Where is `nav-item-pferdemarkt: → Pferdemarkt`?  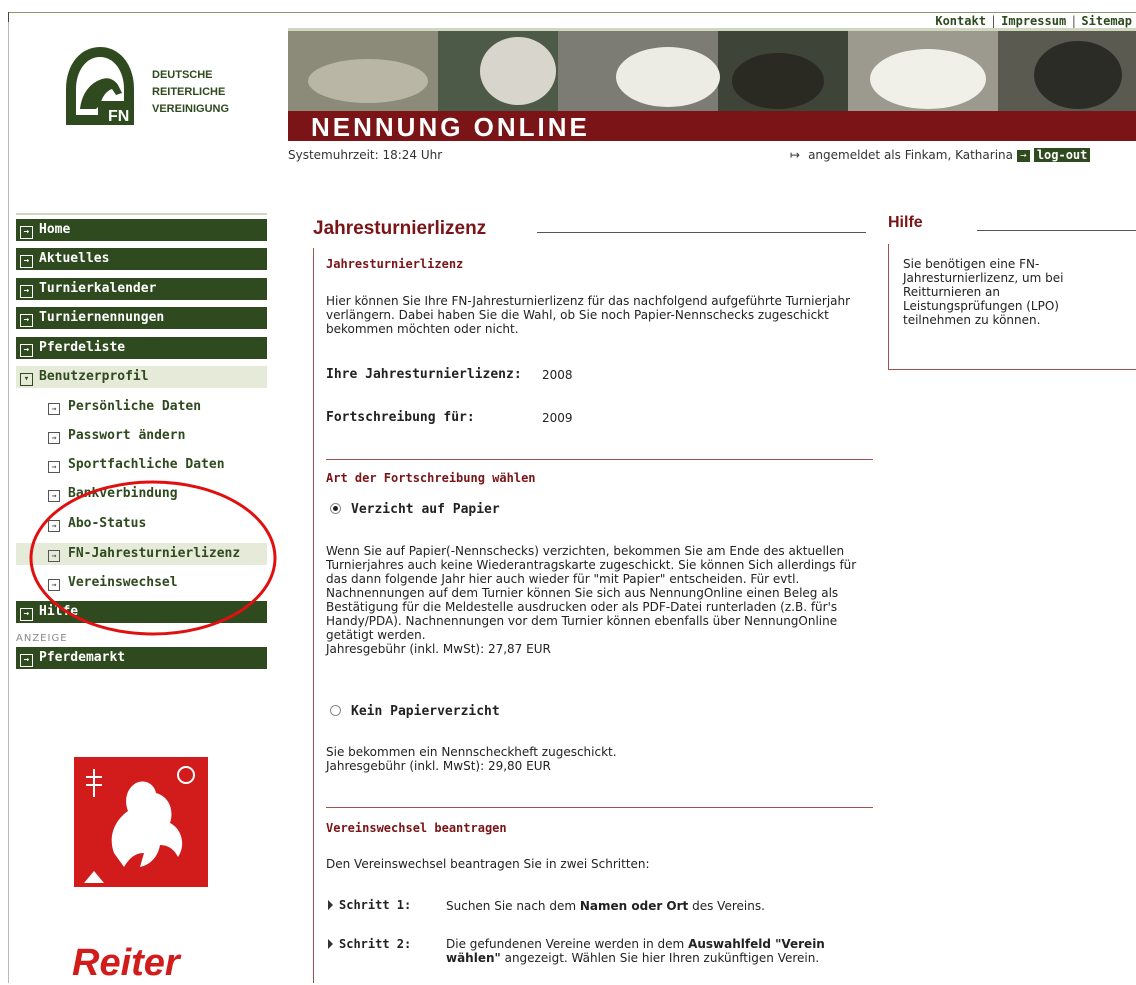
nav-item-pferdemarkt: → Pferdemarkt is located at coordinates (141, 658).